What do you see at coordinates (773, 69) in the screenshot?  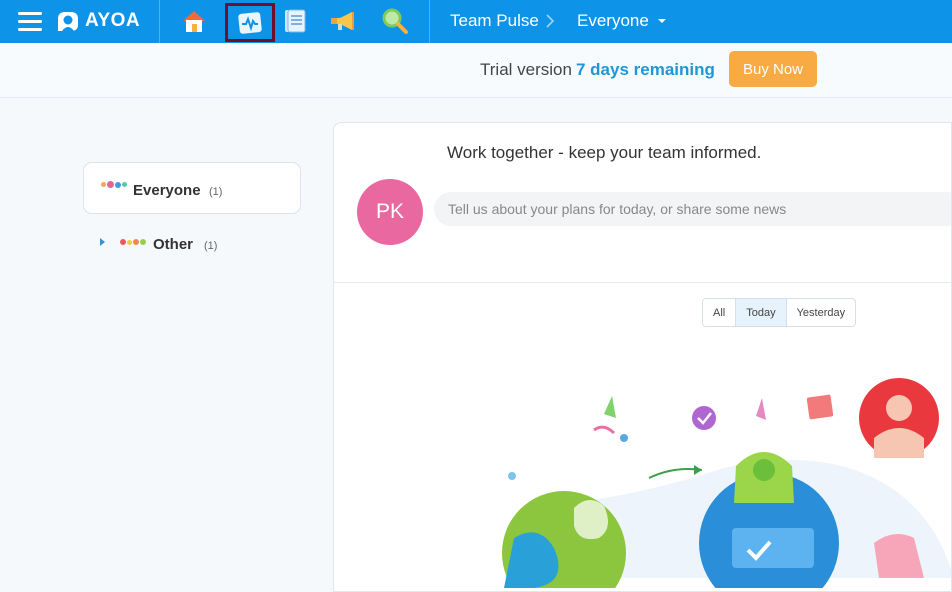 I see `buy-now-button: Buy Now` at bounding box center [773, 69].